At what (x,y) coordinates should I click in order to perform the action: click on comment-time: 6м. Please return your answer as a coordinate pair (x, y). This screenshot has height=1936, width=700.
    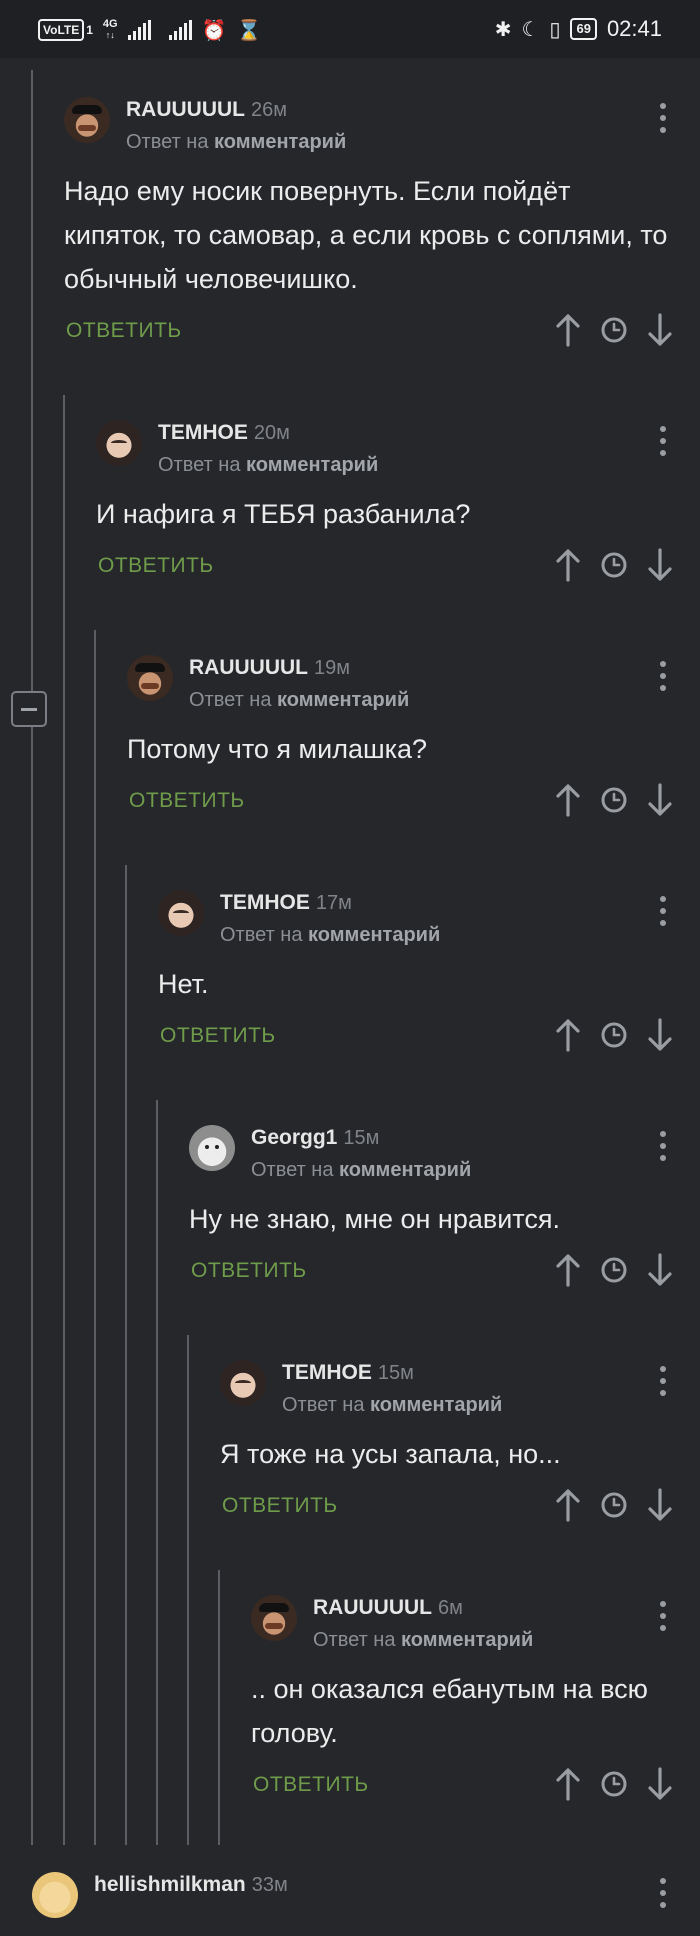
    Looking at the image, I should click on (450, 1608).